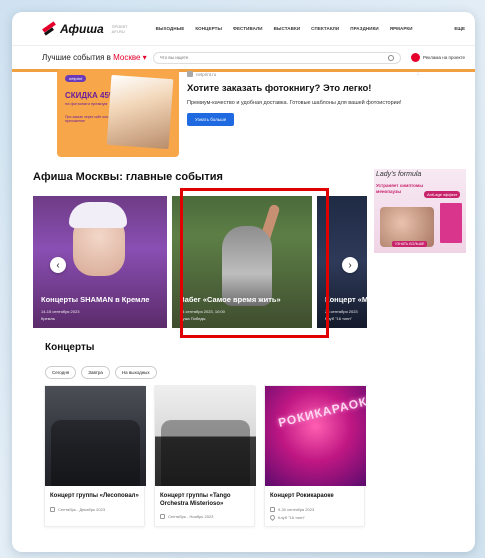  I want to click on concert-date: Сентябрь - Ноябрь 2023, so click(191, 516).